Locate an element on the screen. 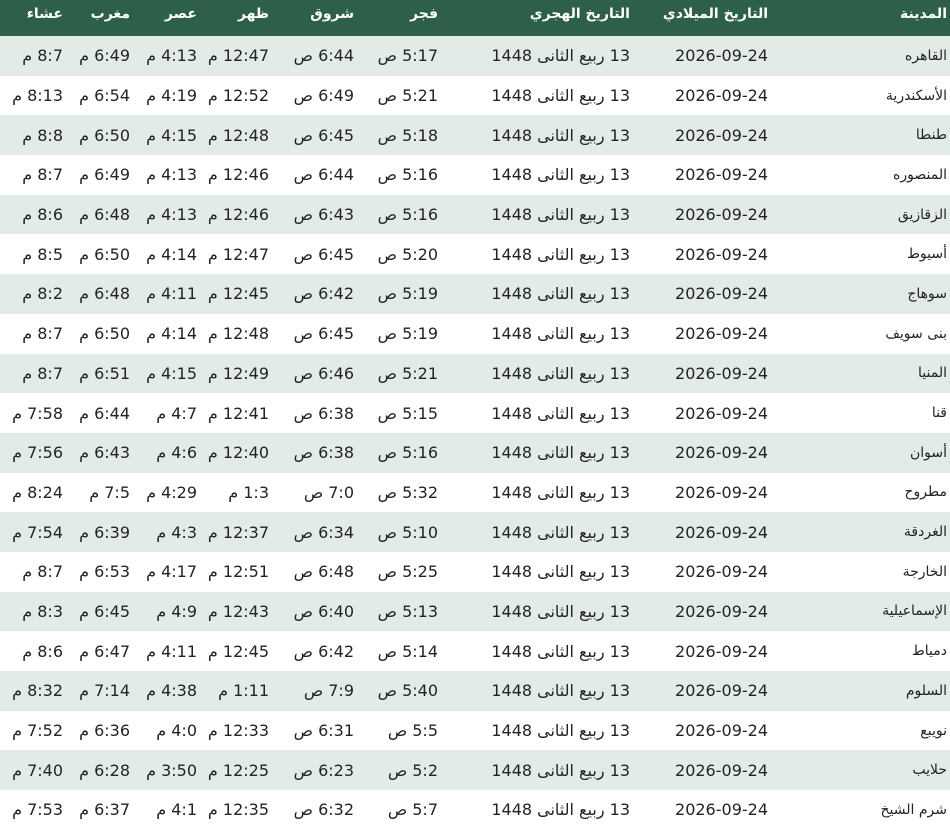 The image size is (950, 838). cell-city: الغردقة is located at coordinates (925, 532).